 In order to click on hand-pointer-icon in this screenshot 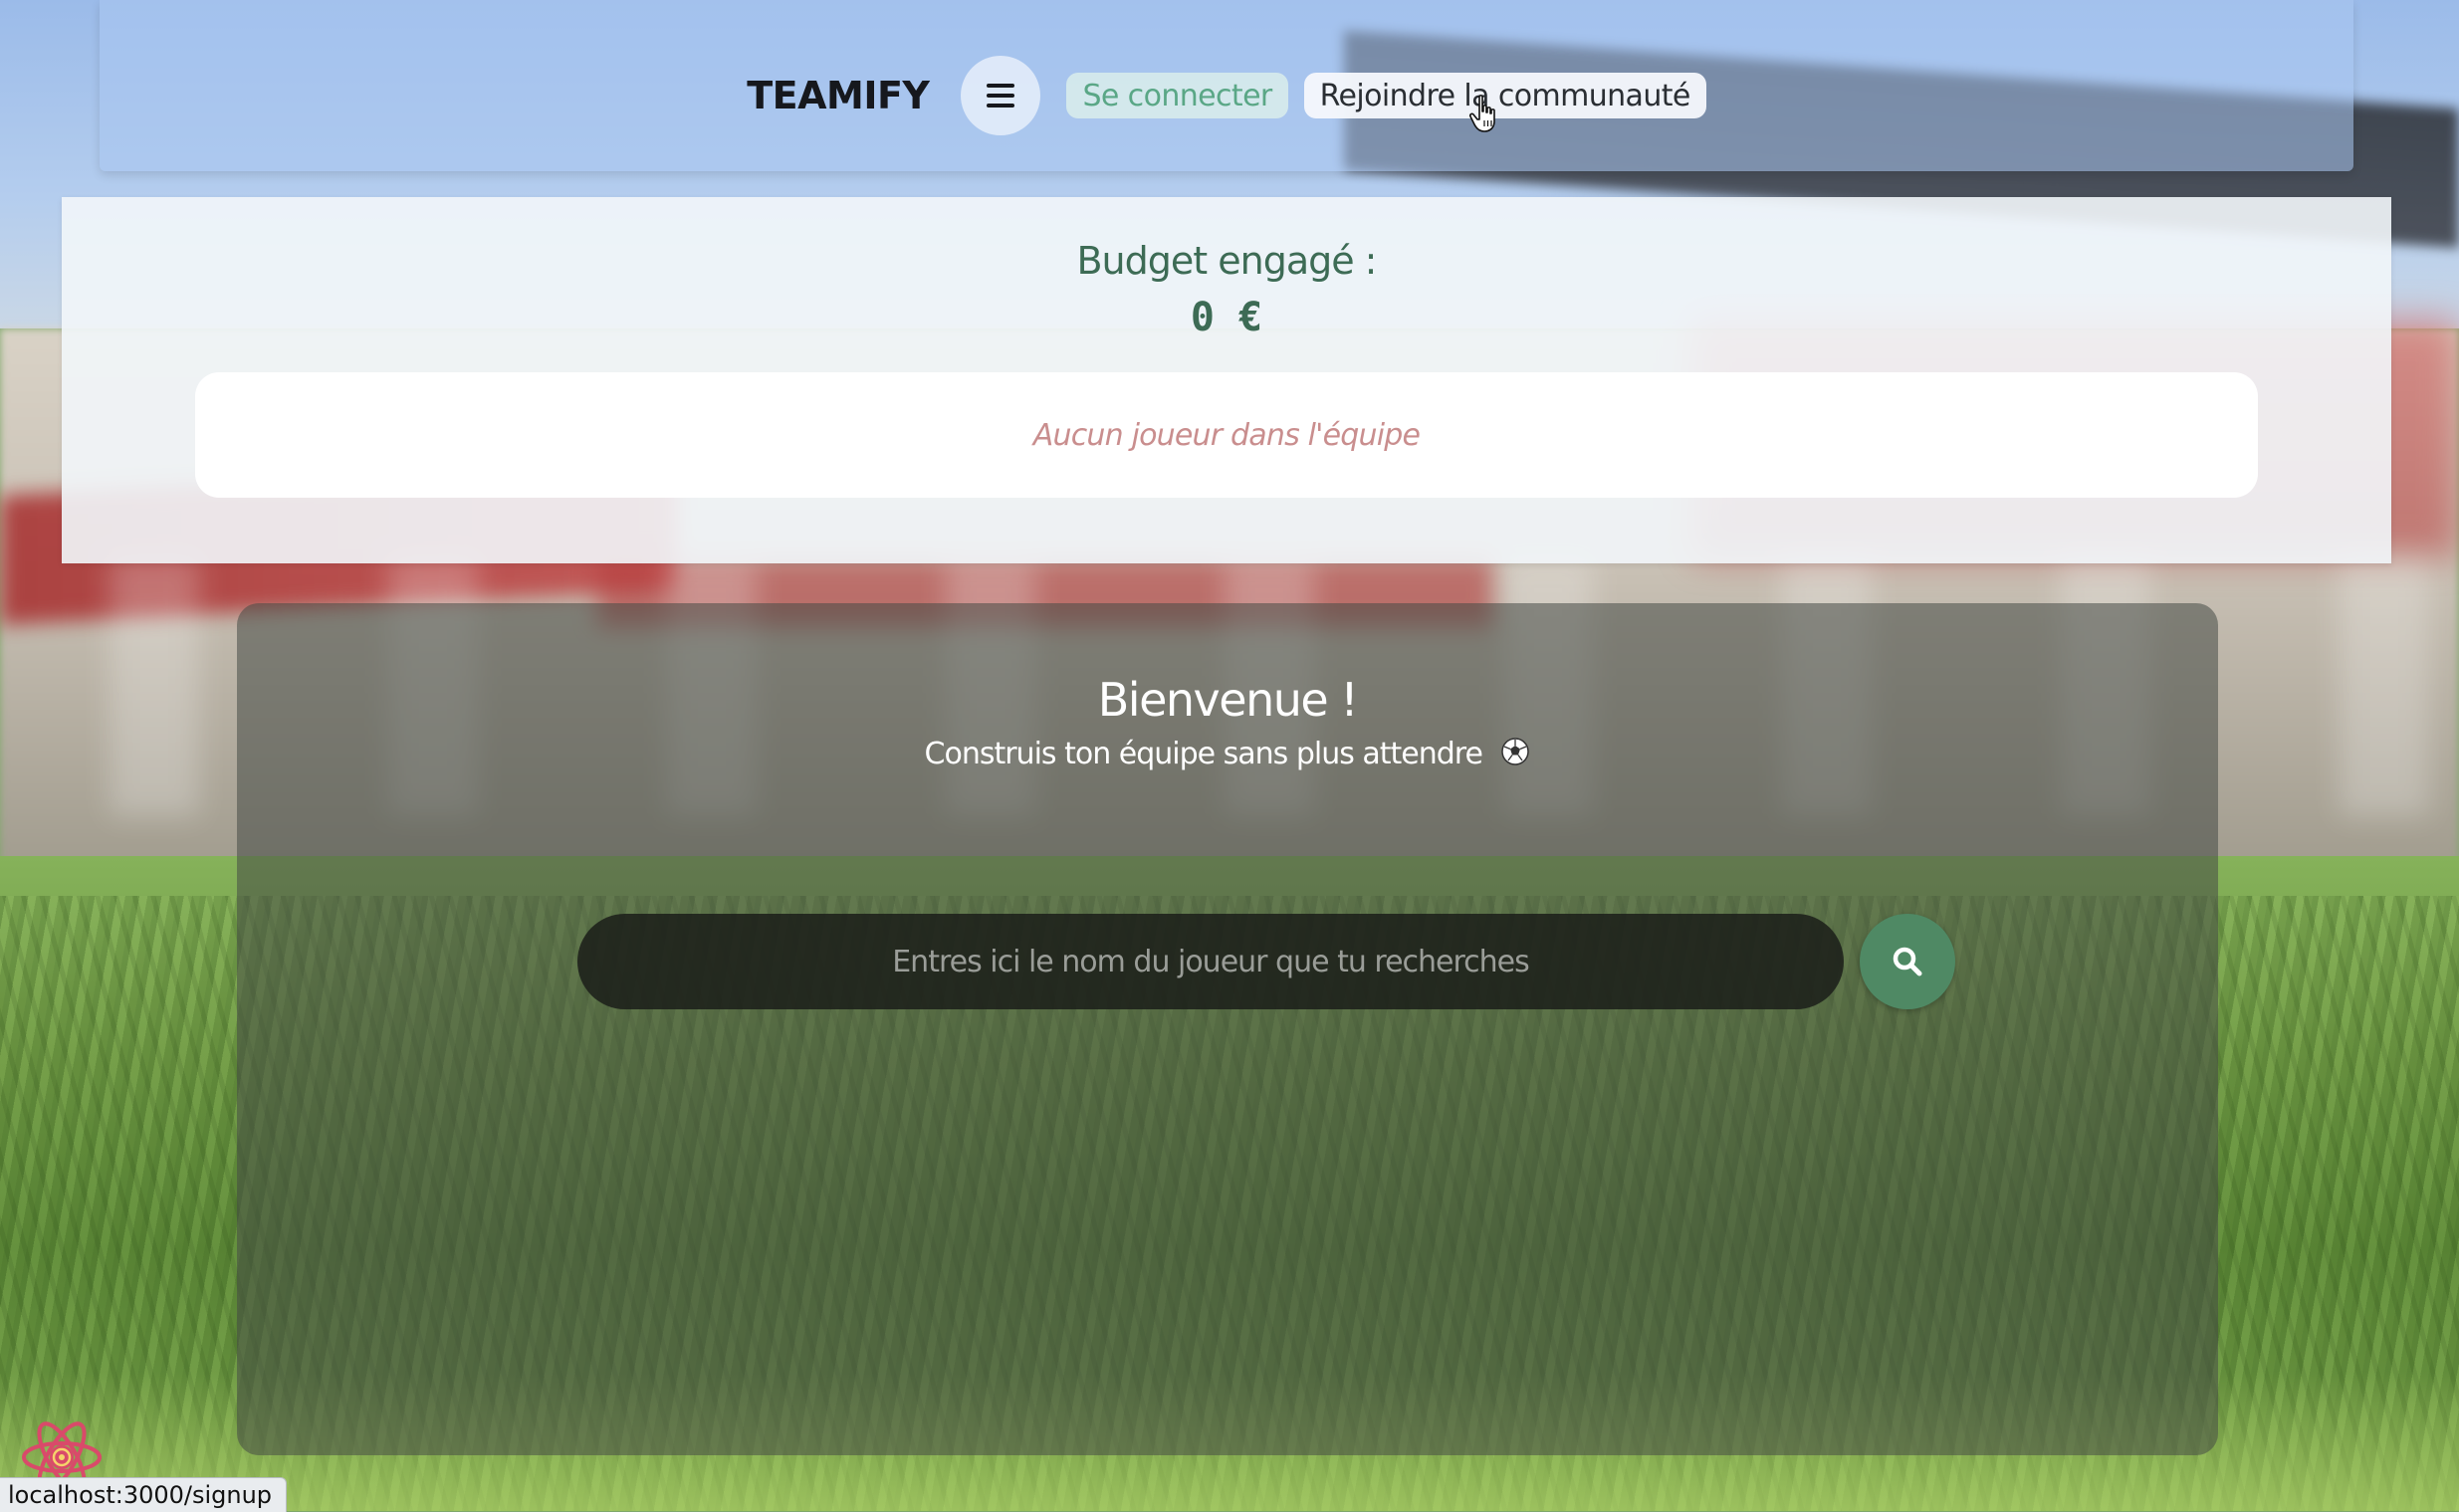, I will do `click(1481, 113)`.